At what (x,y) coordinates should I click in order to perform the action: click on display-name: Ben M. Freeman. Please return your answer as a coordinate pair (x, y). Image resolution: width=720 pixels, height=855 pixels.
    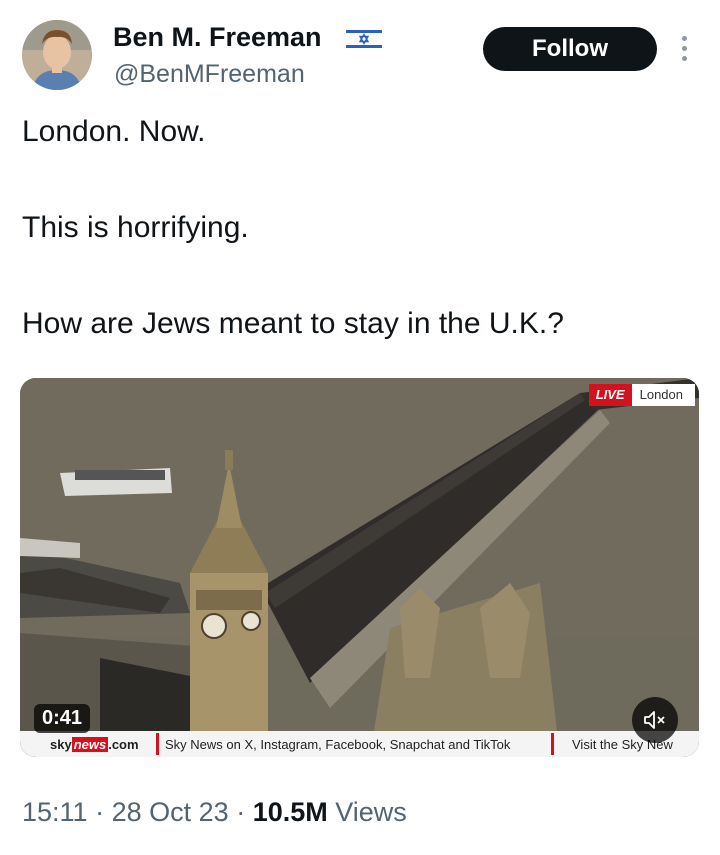
    Looking at the image, I should click on (217, 37).